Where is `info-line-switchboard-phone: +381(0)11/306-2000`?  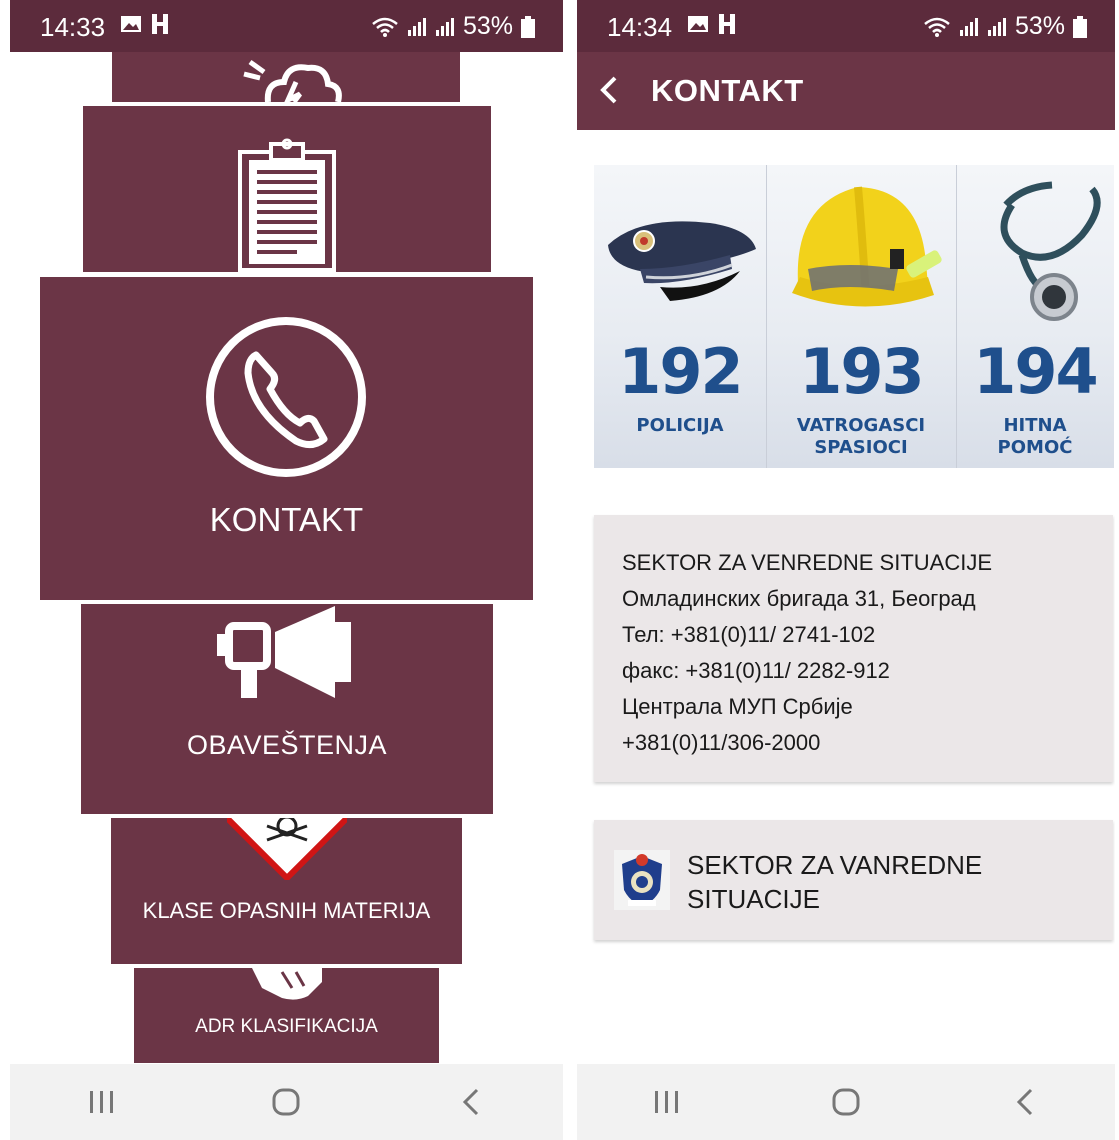 info-line-switchboard-phone: +381(0)11/306-2000 is located at coordinates (807, 743).